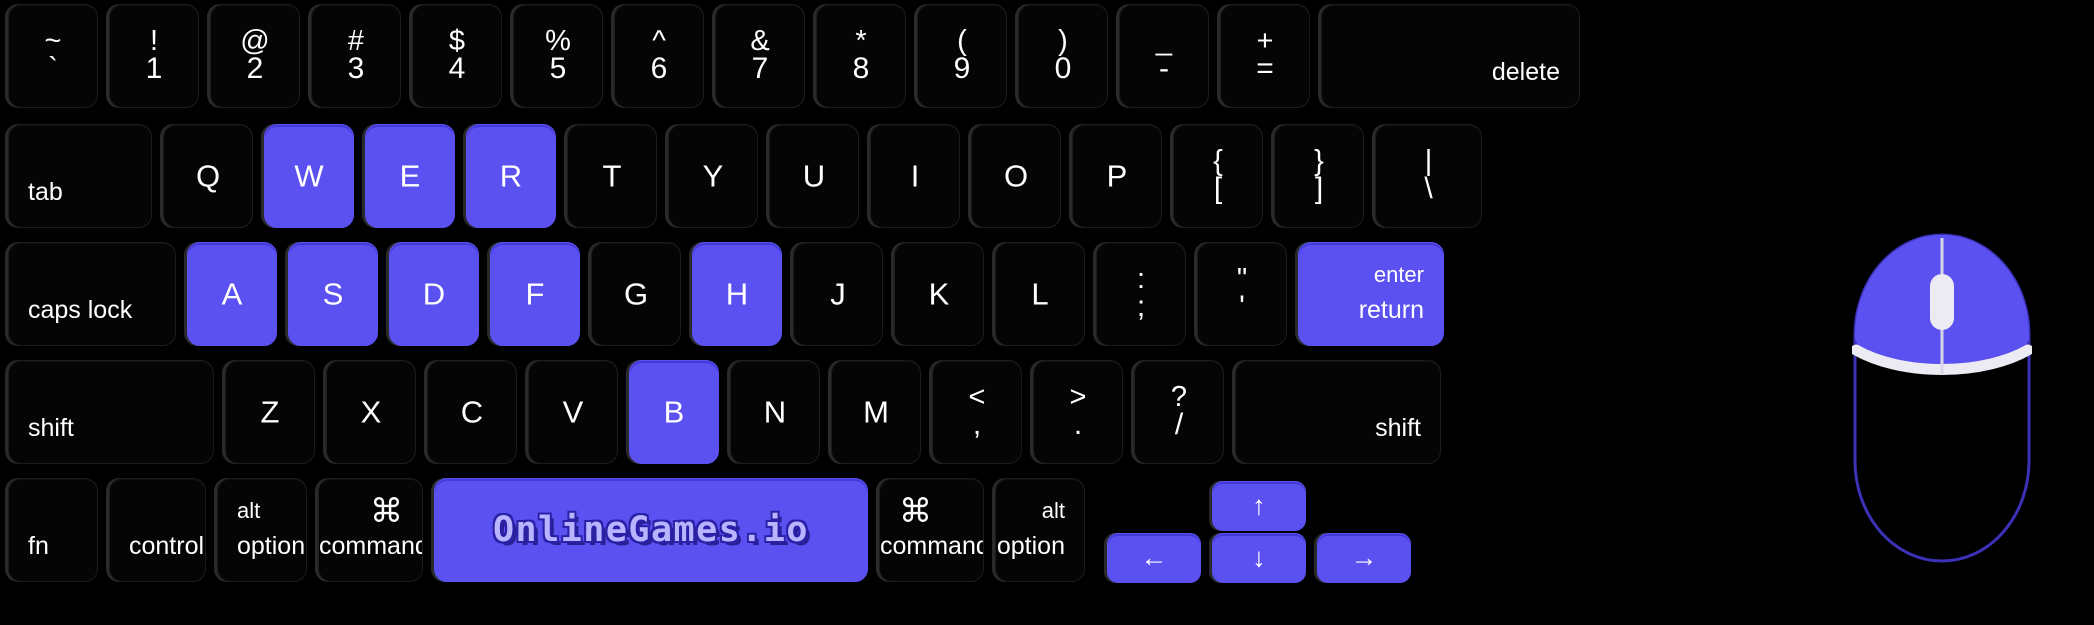  Describe the element at coordinates (1371, 294) in the screenshot. I see `key-return: enter return` at that location.